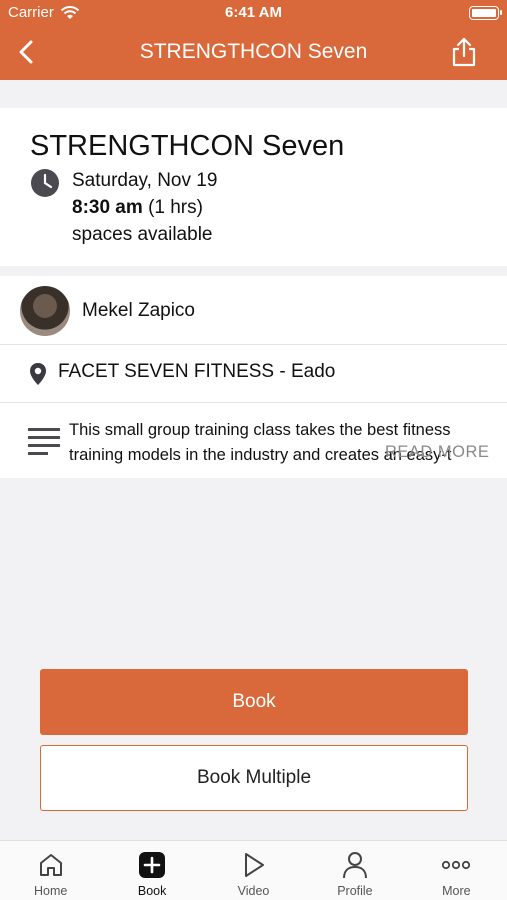 The height and width of the screenshot is (900, 507). I want to click on class-date: Saturday, Nov 19, so click(145, 180).